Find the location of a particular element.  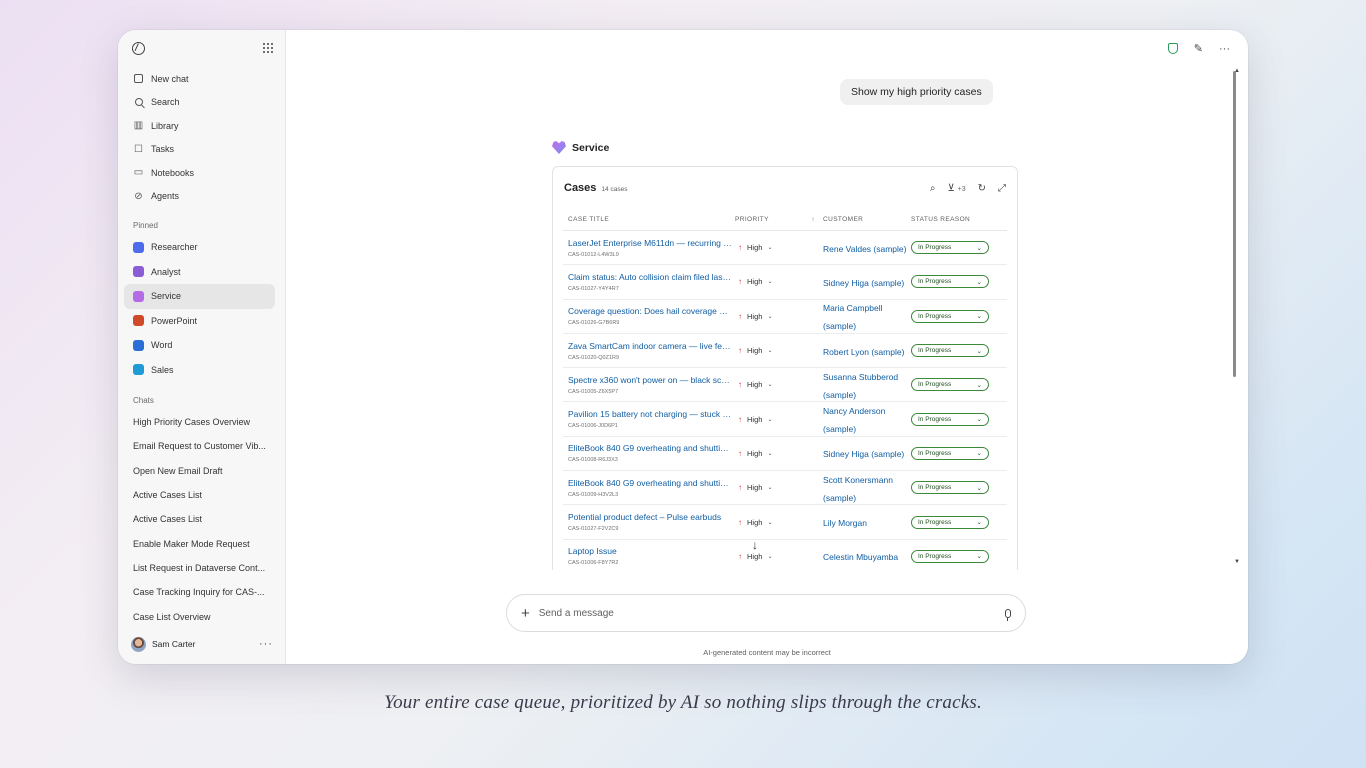

user-profile: Sam Carter ··· is located at coordinates (201, 644).